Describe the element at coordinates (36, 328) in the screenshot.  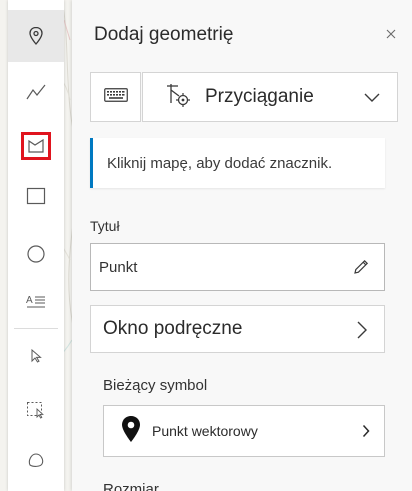
I see `toolbar-divider` at that location.